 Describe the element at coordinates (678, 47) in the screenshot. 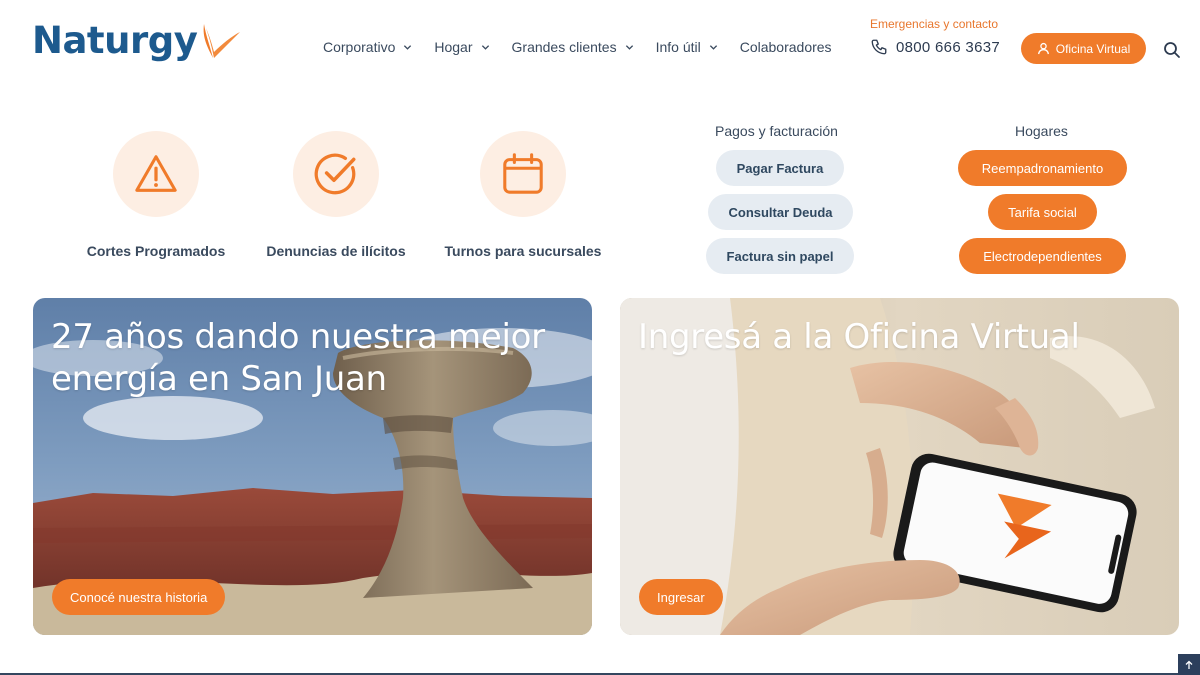

I see `nav-label: Info útil` at that location.